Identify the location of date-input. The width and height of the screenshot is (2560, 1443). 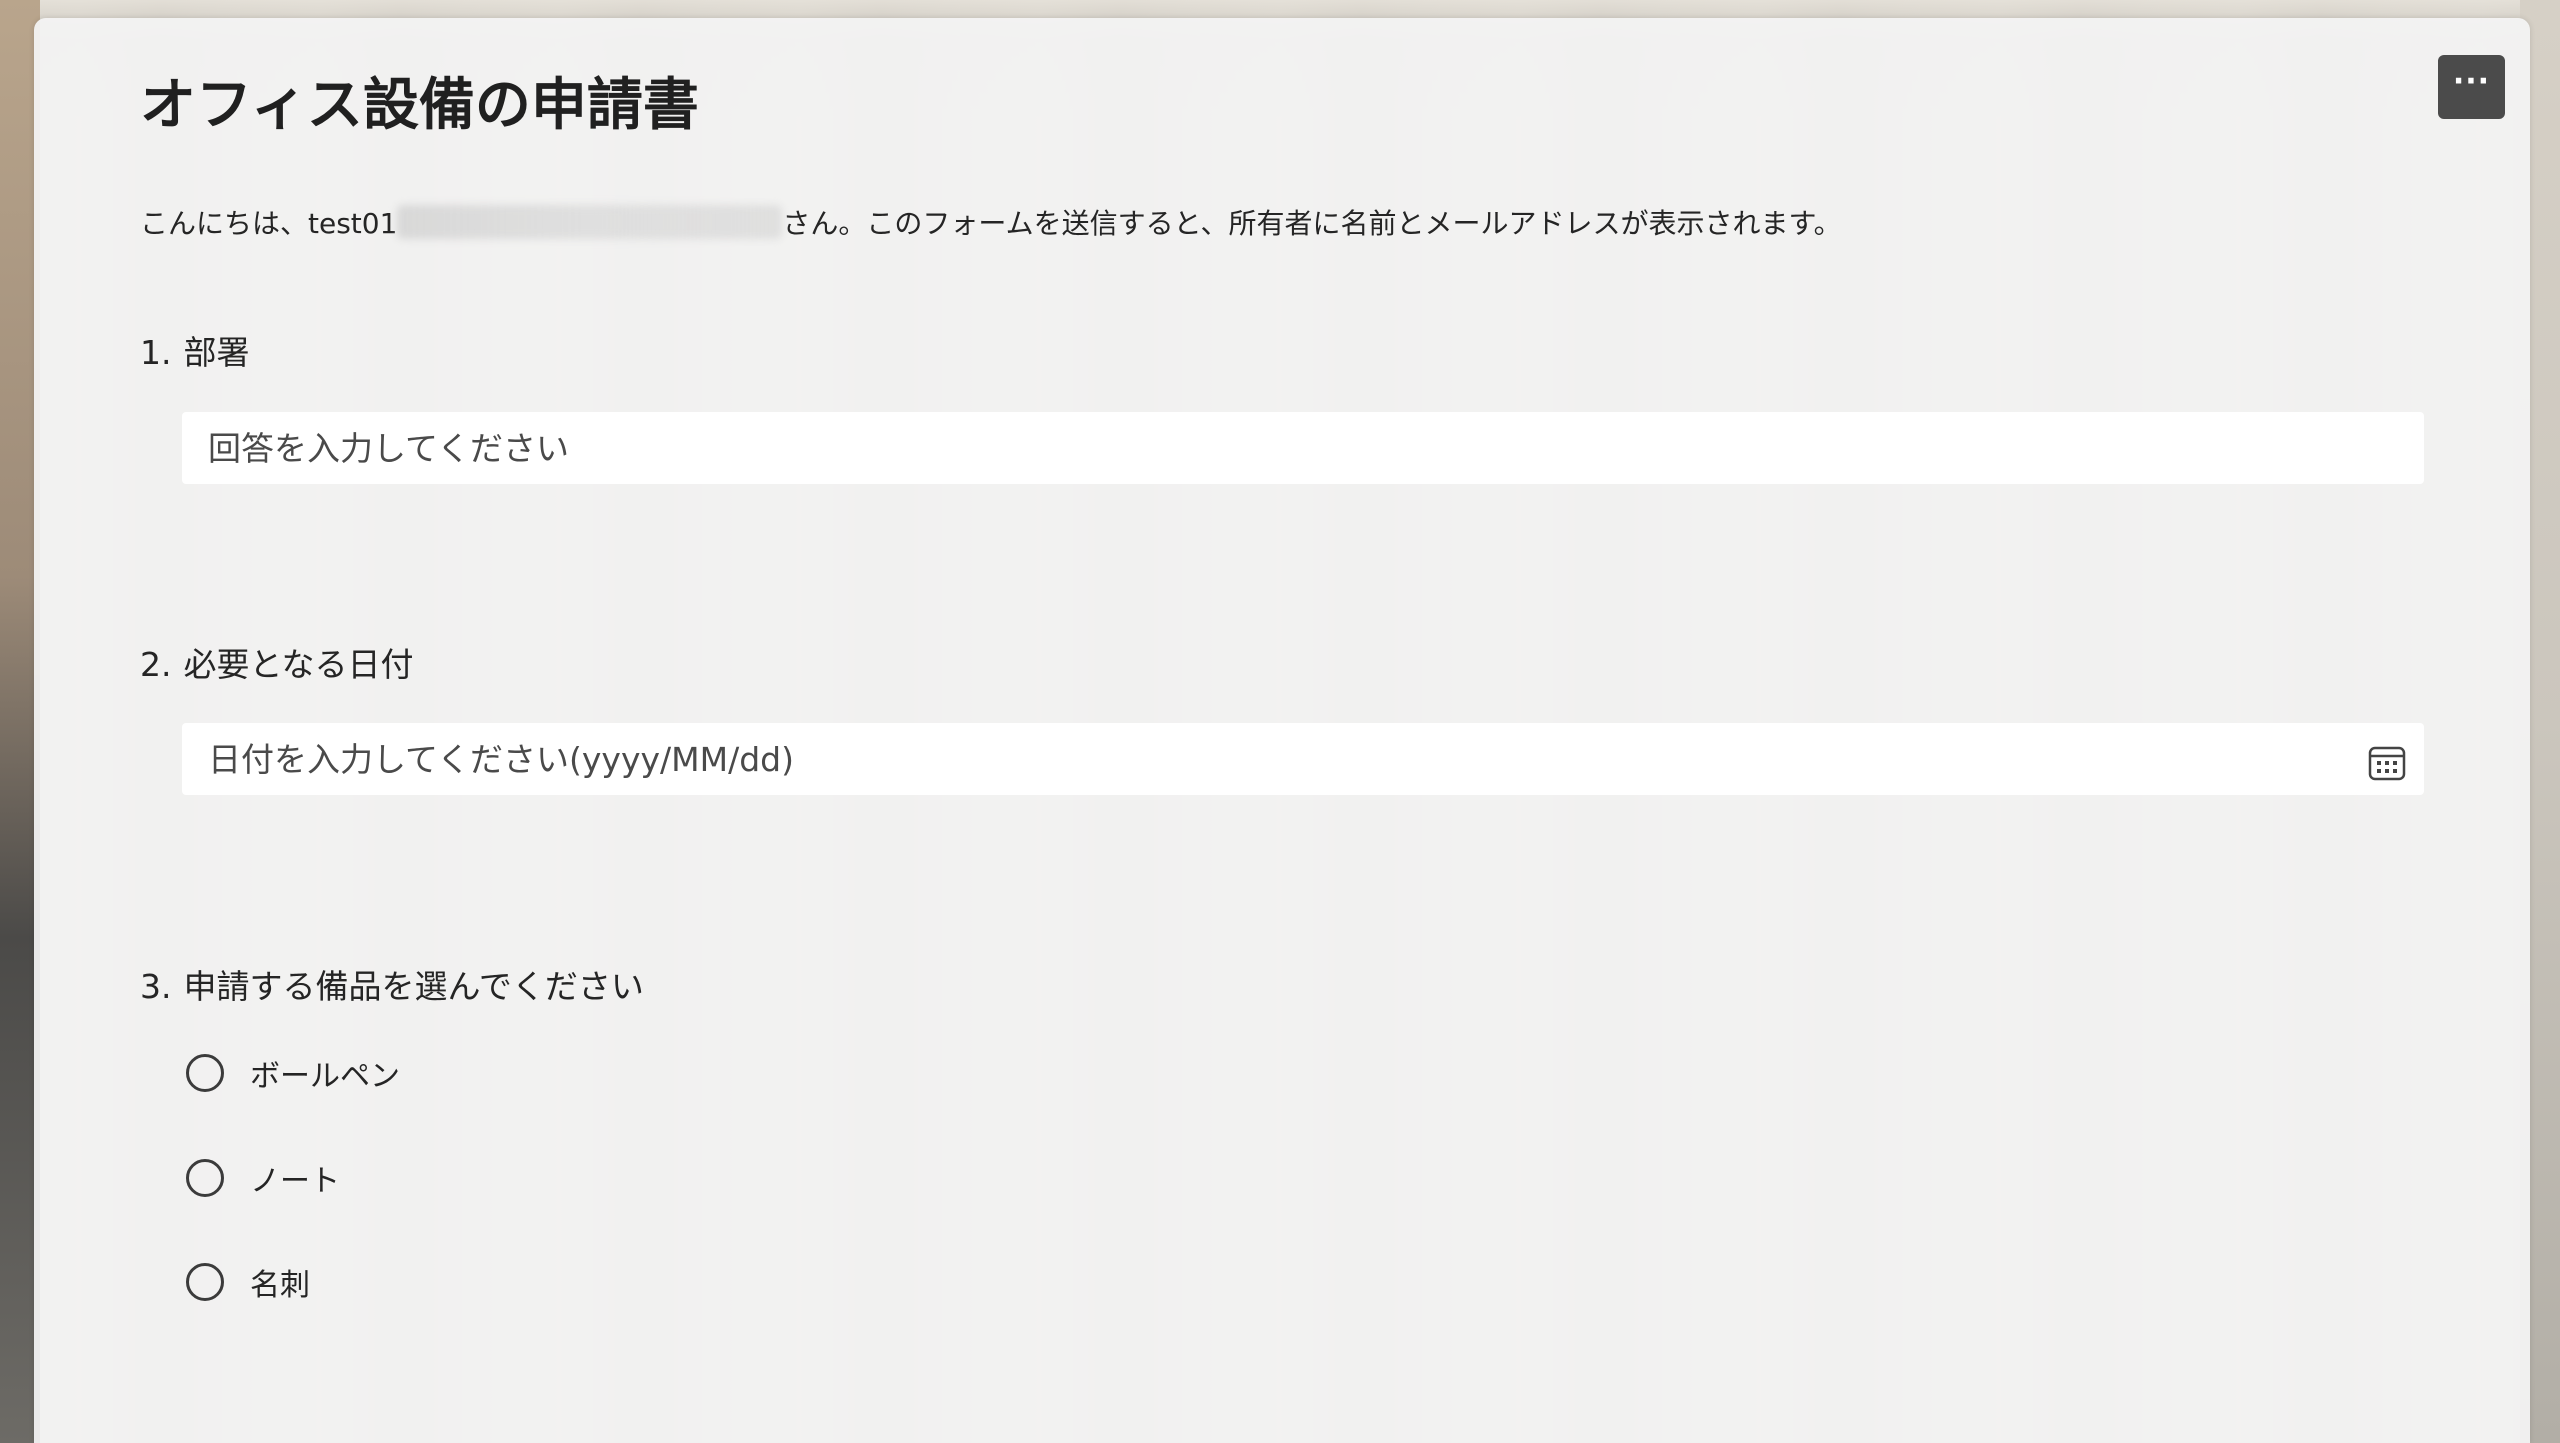
(1303, 759).